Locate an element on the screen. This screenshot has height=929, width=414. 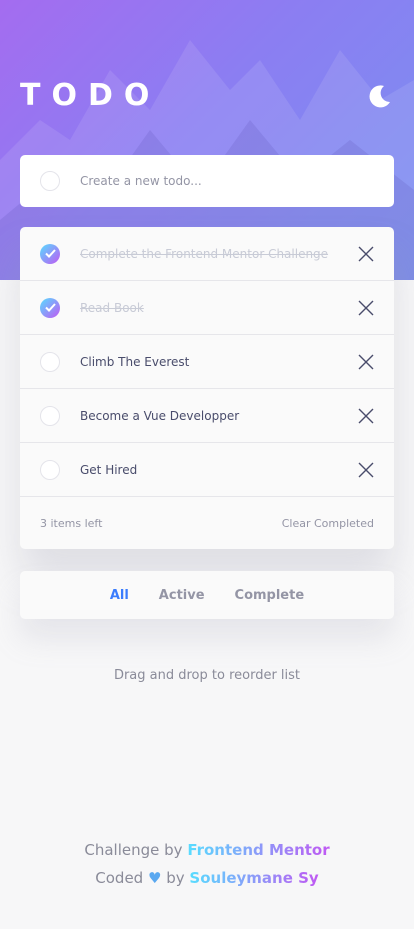
todo-item: Climb The Everest is located at coordinates (207, 362).